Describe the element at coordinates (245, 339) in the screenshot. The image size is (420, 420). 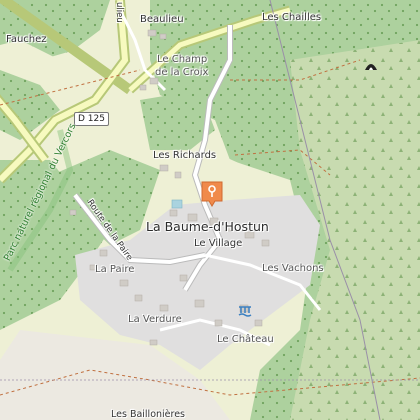
I see `place-label-le-chateau: Le Château` at that location.